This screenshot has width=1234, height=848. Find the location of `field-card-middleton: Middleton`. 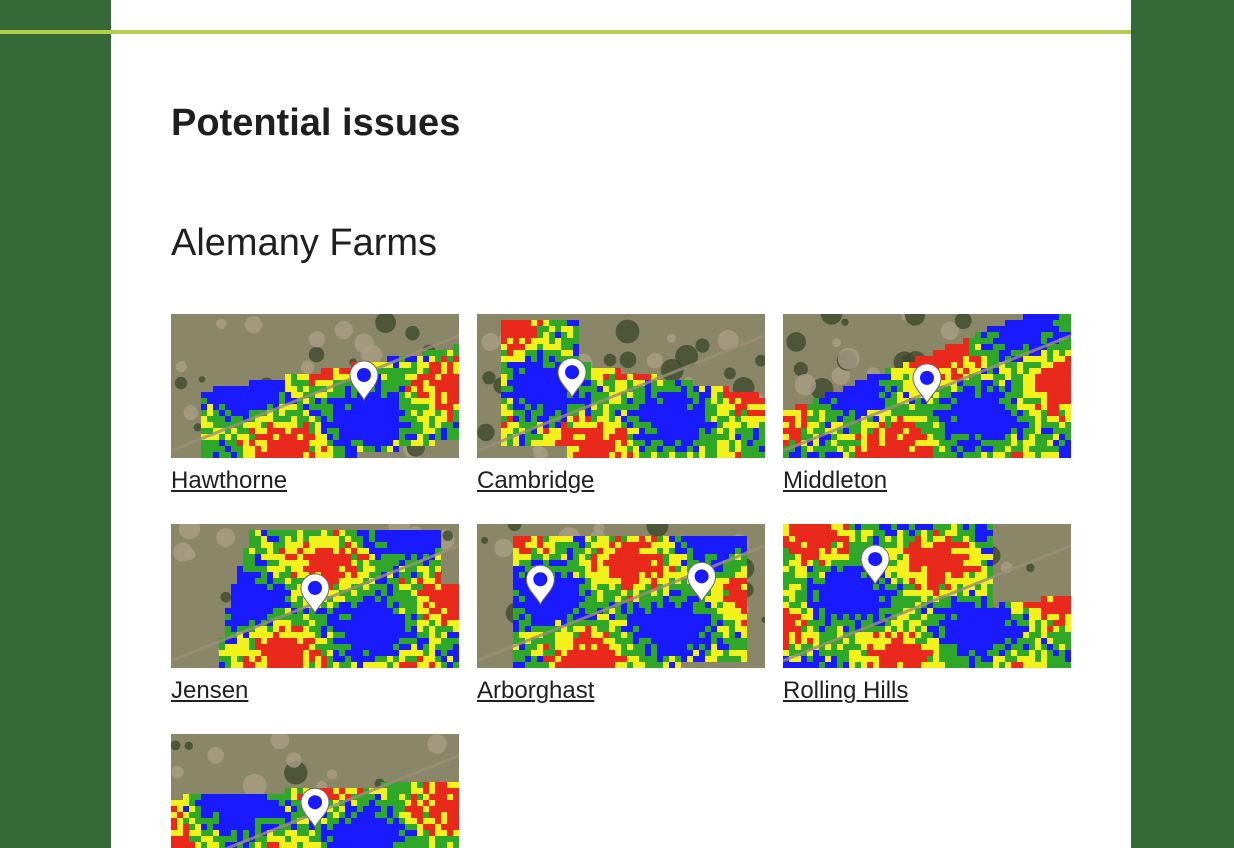

field-card-middleton: Middleton is located at coordinates (927, 405).